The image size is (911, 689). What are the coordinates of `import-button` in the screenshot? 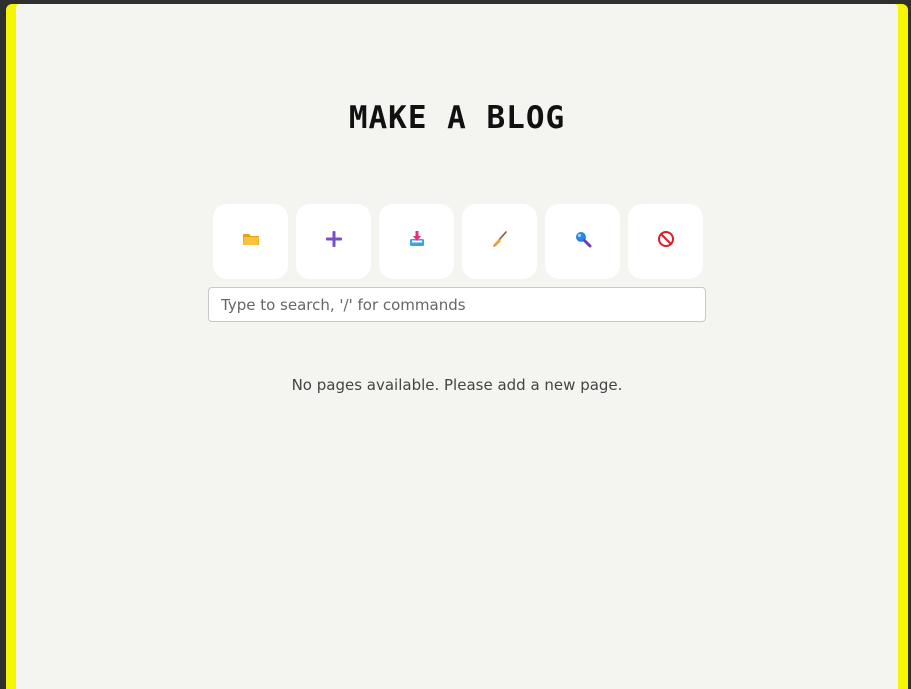 It's located at (416, 241).